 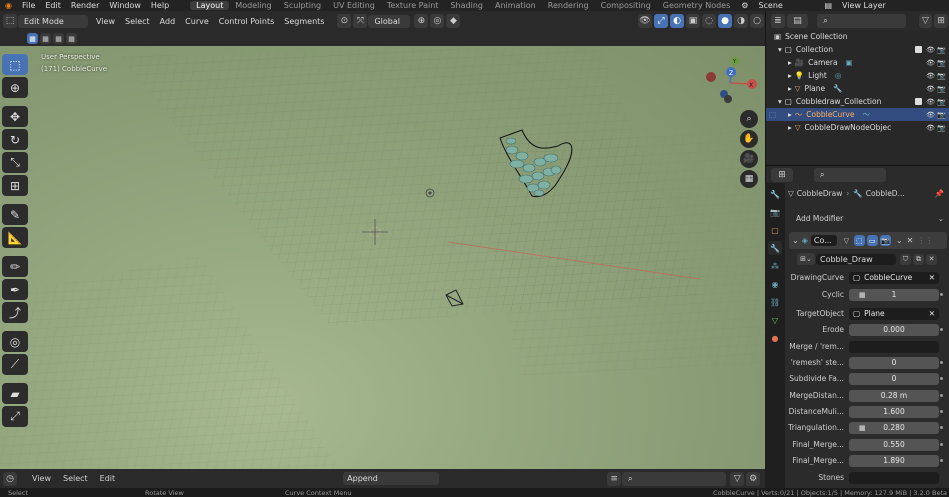 What do you see at coordinates (857, 114) in the screenshot?
I see `outliner-row-cobblecurve: ⬚ ▸ 〜 CobbleCurve 〜 👁 📷` at bounding box center [857, 114].